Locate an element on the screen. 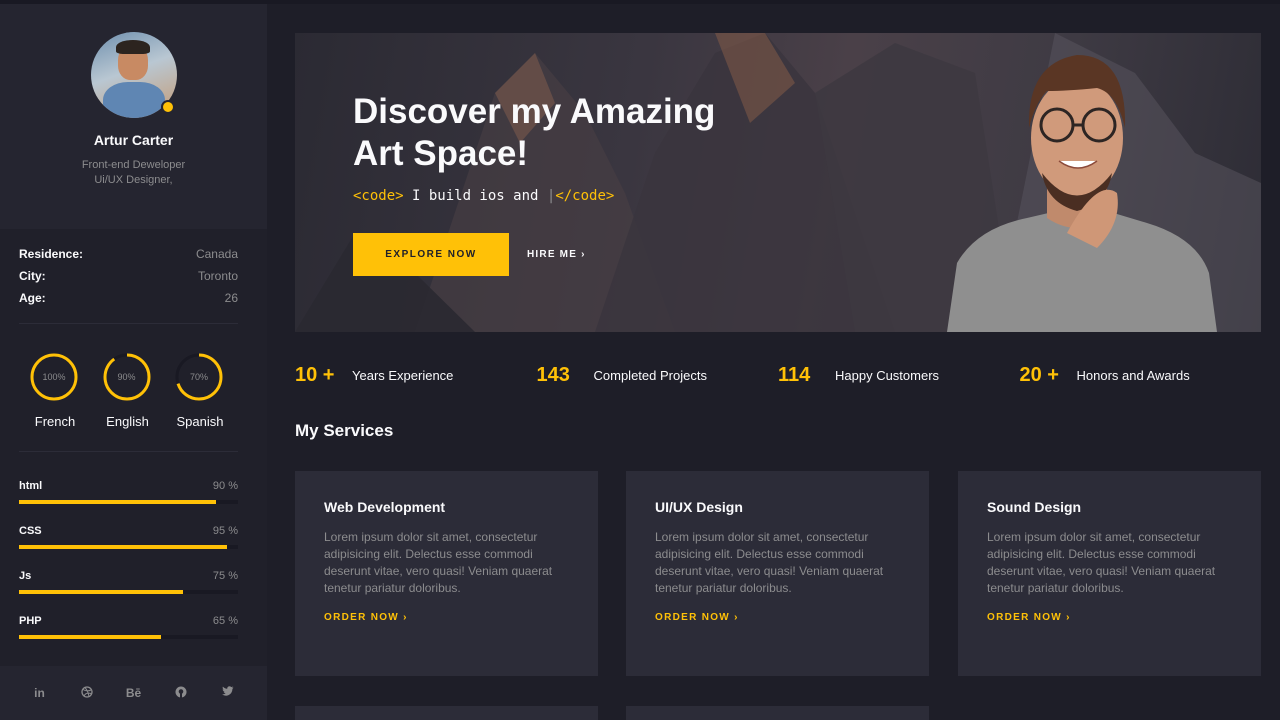 This screenshot has width=1280, height=720. stat-number: 10 + is located at coordinates (315, 375).